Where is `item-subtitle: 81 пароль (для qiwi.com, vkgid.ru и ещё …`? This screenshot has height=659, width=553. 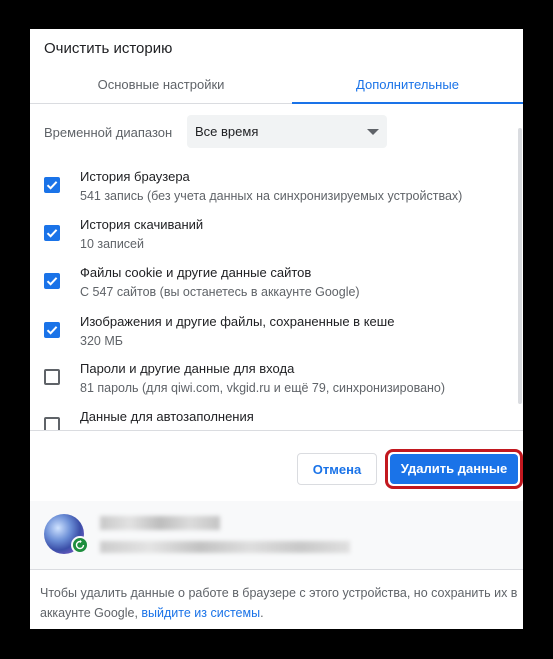 item-subtitle: 81 пароль (для qiwi.com, vkgid.ru и ещё … is located at coordinates (263, 388).